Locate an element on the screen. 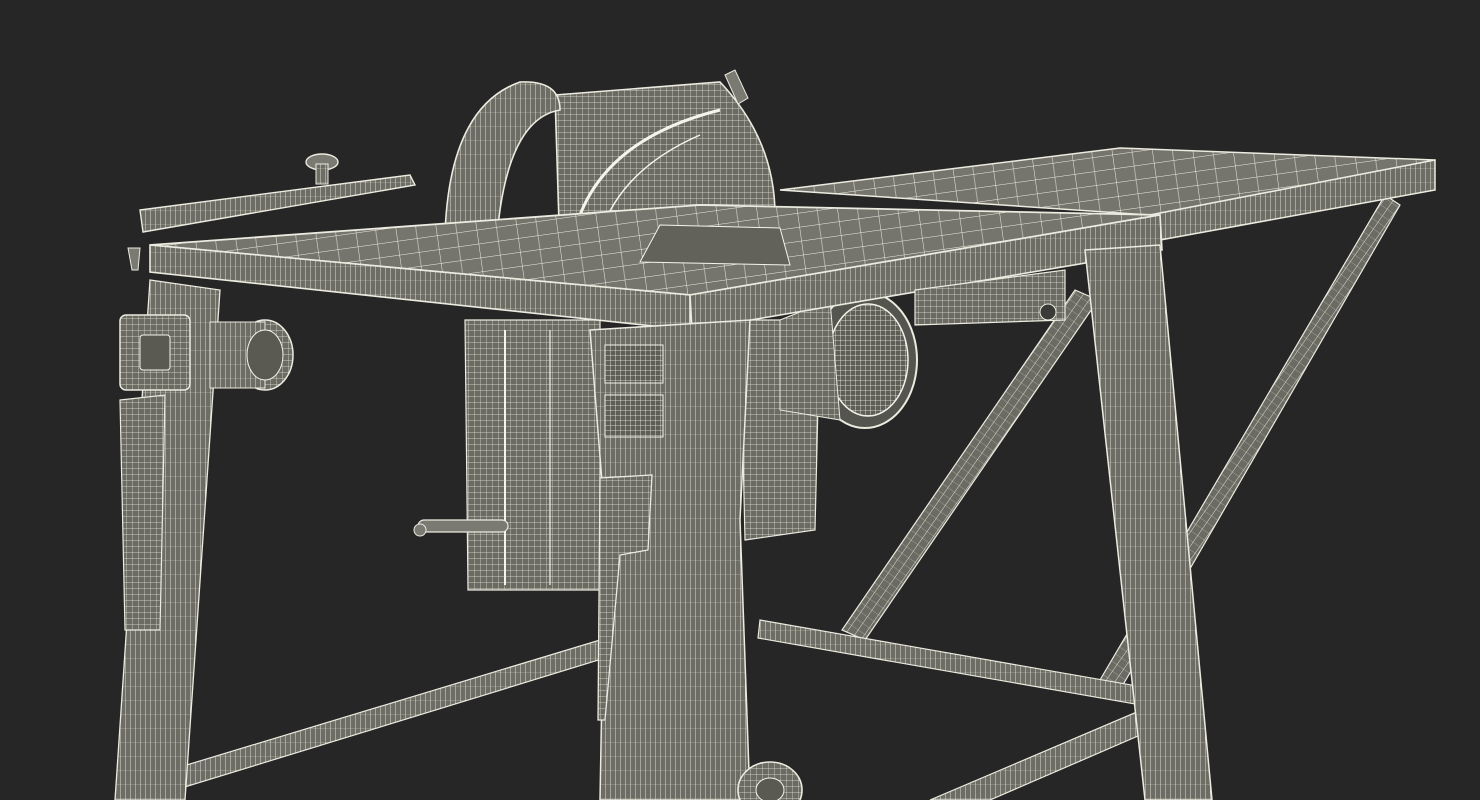 This screenshot has width=1480, height=800. power-plug-cylinder is located at coordinates (251, 355).